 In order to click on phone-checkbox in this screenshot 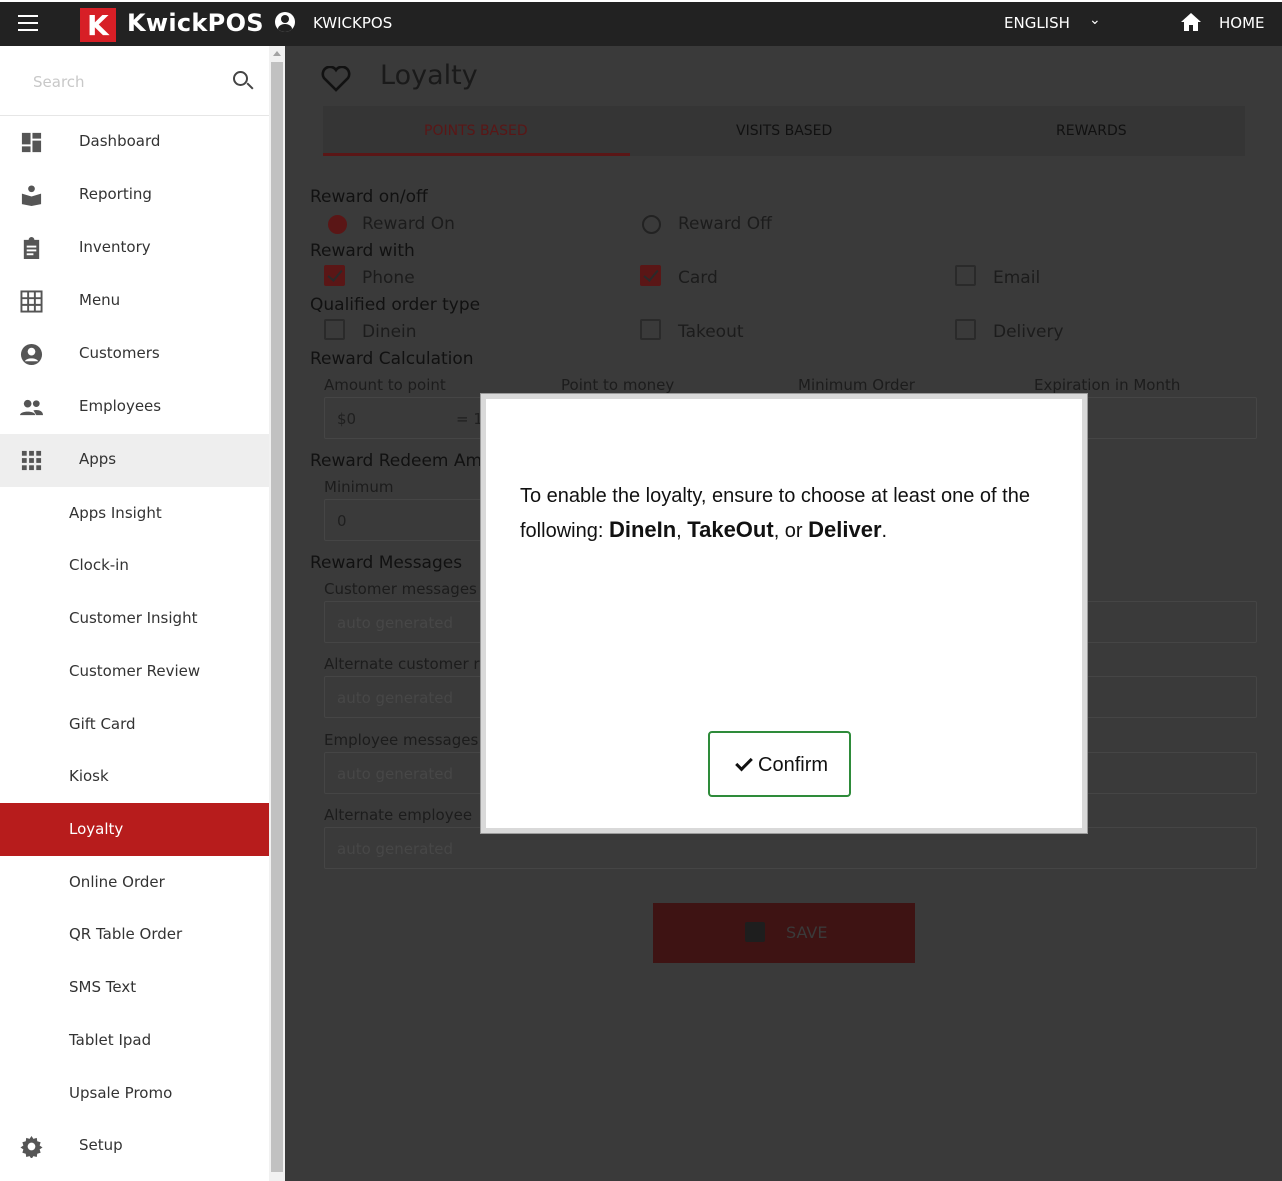, I will do `click(334, 275)`.